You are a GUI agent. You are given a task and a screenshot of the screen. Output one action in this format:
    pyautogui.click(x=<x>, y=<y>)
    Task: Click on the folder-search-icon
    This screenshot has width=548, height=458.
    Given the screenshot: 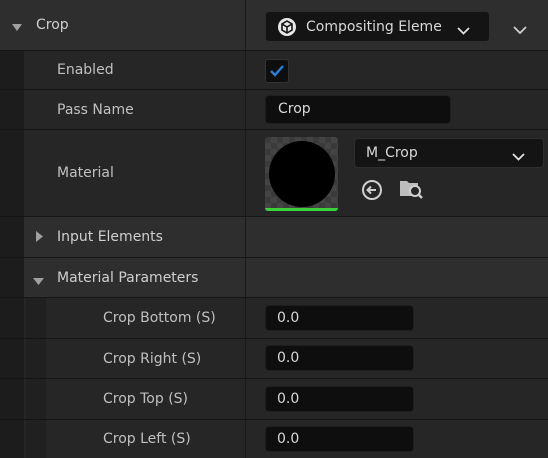 What is the action you would take?
    pyautogui.click(x=411, y=189)
    